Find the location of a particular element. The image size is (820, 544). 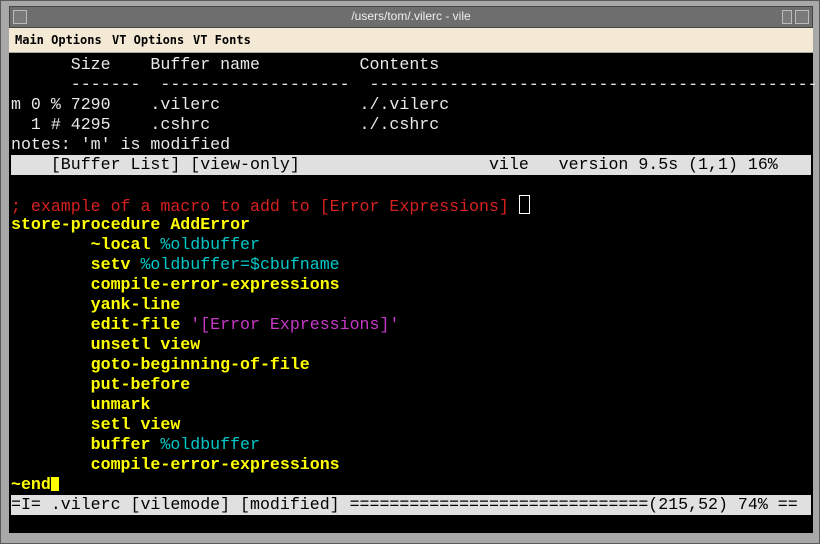

title-bar: /users/tom/.vilerc - vile is located at coordinates (411, 17).